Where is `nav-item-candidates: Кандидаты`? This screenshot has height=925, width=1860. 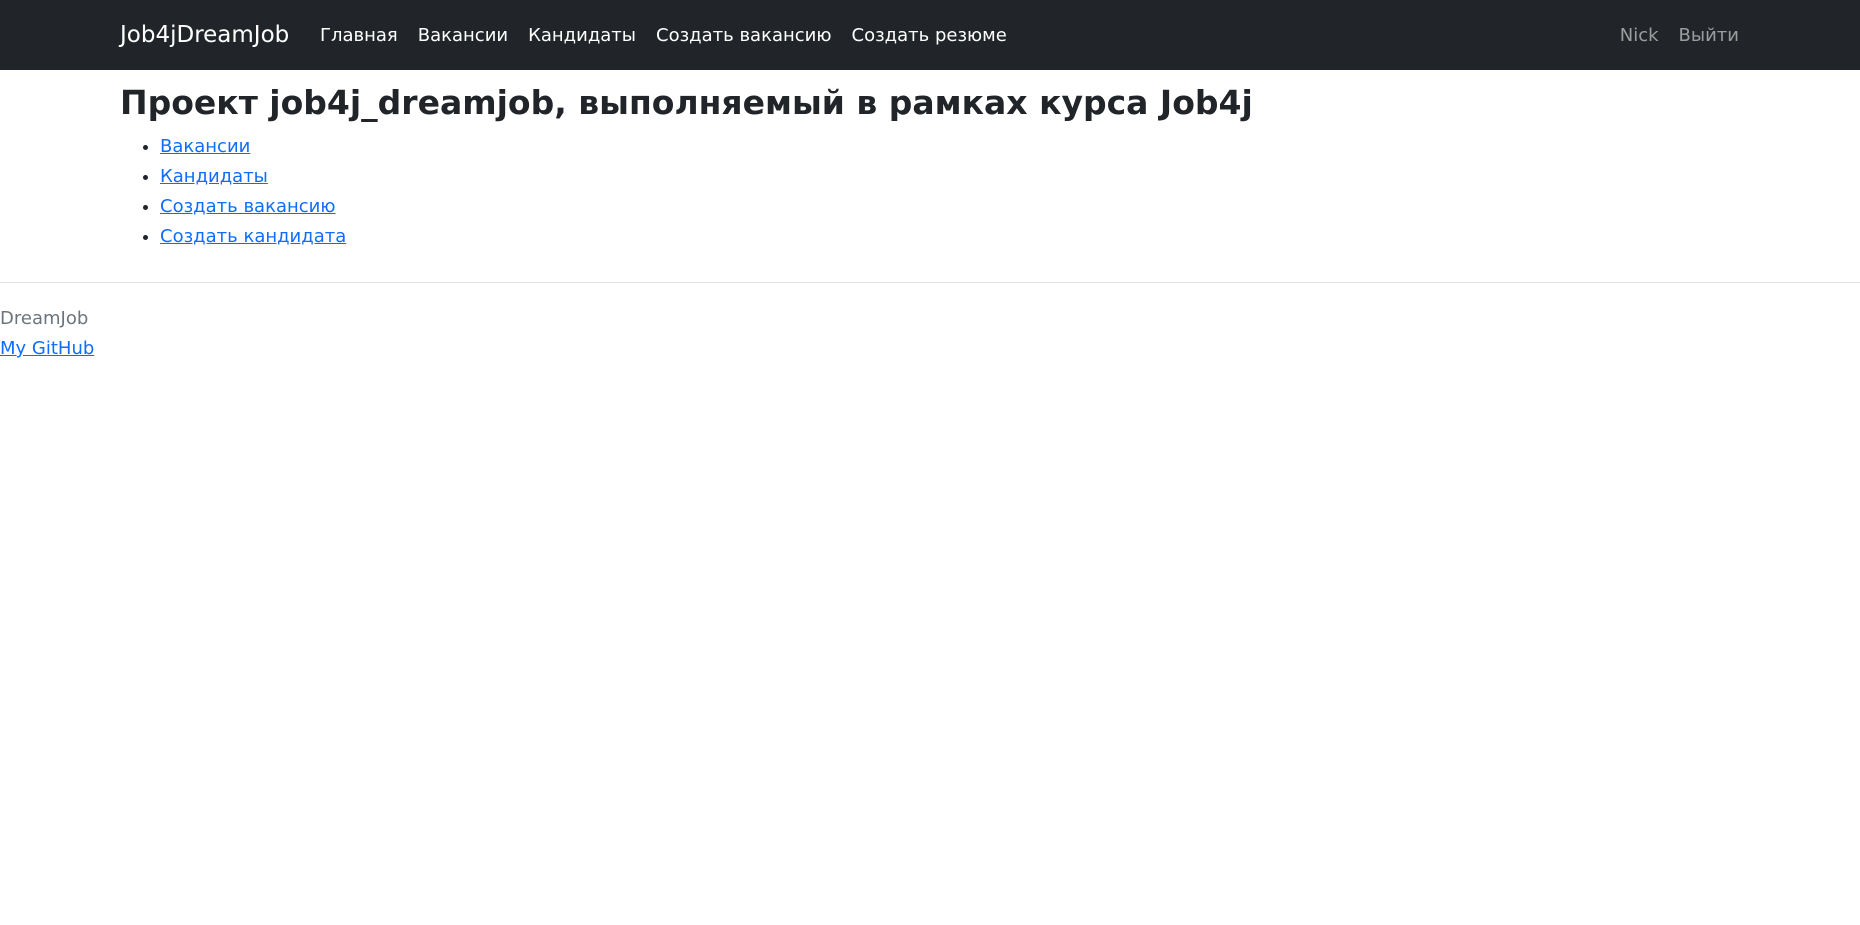
nav-item-candidates: Кандидаты is located at coordinates (582, 36).